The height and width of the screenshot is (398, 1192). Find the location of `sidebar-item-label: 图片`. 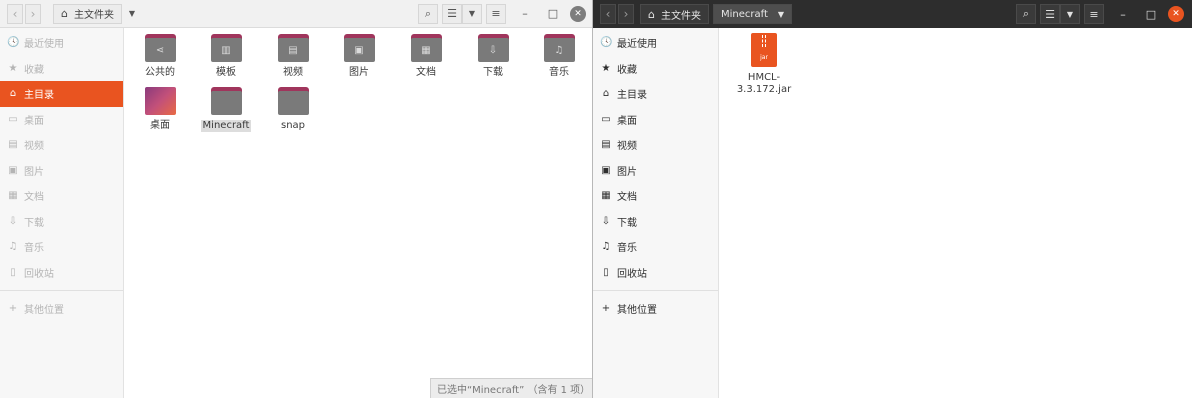

sidebar-item-label: 图片 is located at coordinates (34, 172).